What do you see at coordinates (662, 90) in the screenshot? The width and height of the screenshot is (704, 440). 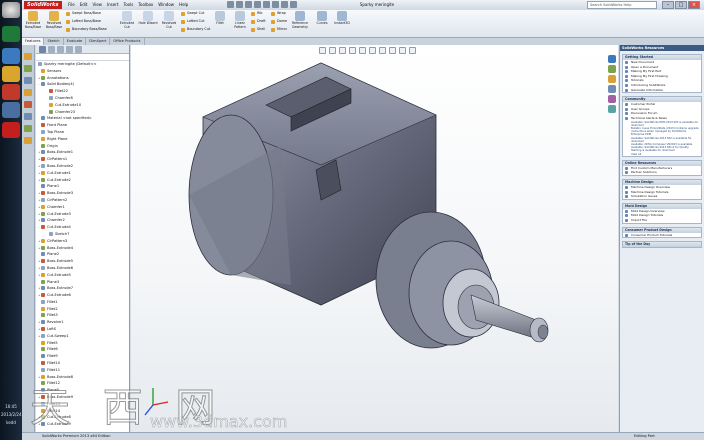 I see `resource-link: Generate Information` at bounding box center [662, 90].